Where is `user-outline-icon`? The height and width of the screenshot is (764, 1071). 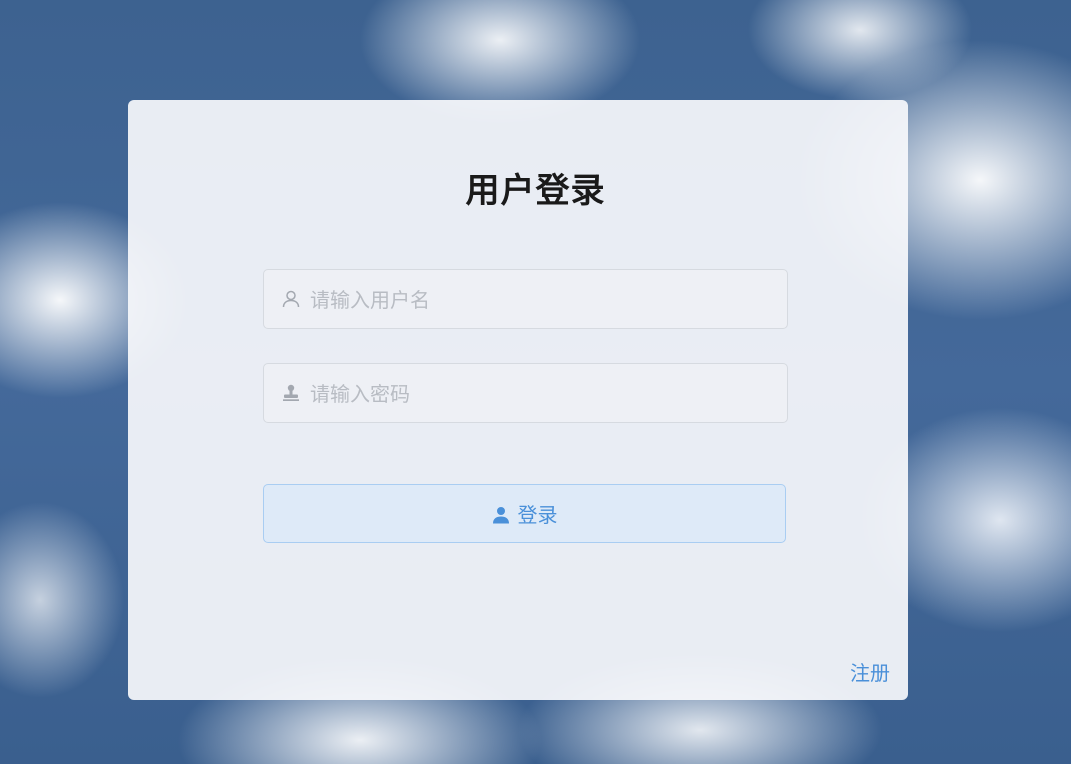 user-outline-icon is located at coordinates (291, 299).